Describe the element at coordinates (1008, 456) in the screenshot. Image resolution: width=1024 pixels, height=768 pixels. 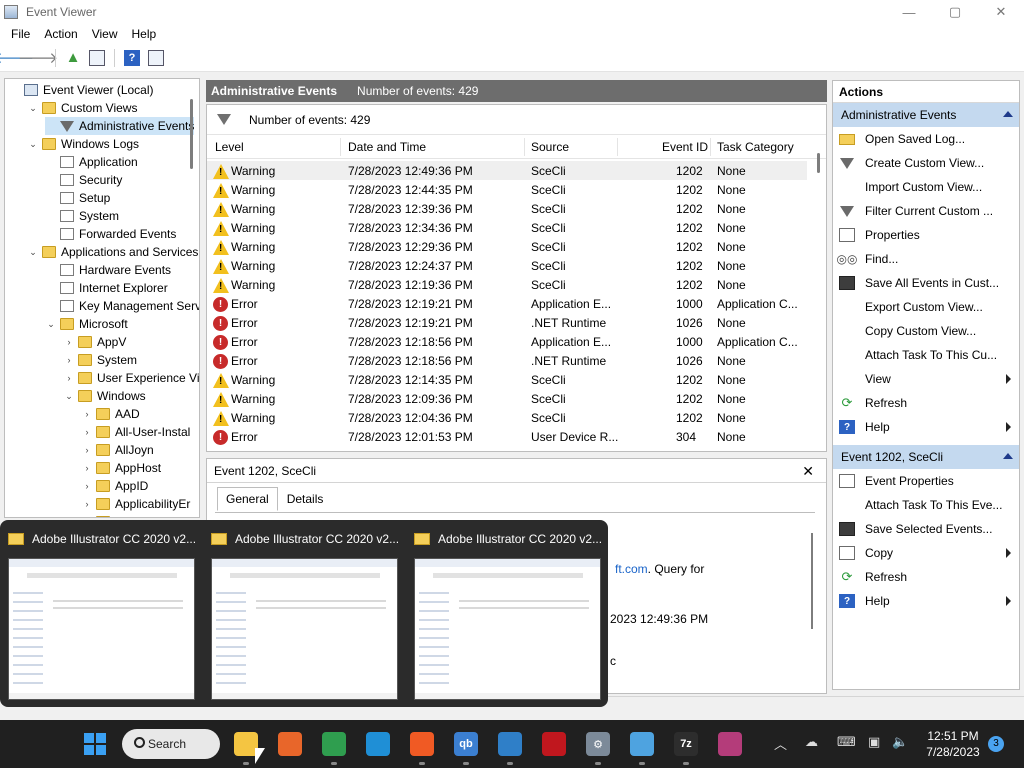
I see `collapse-icon` at that location.